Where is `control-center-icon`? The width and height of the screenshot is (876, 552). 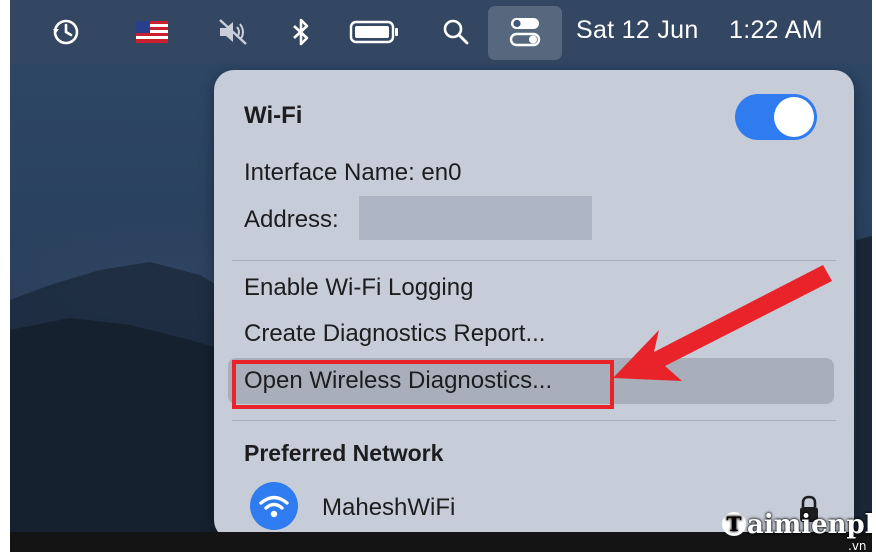
control-center-icon is located at coordinates (525, 32).